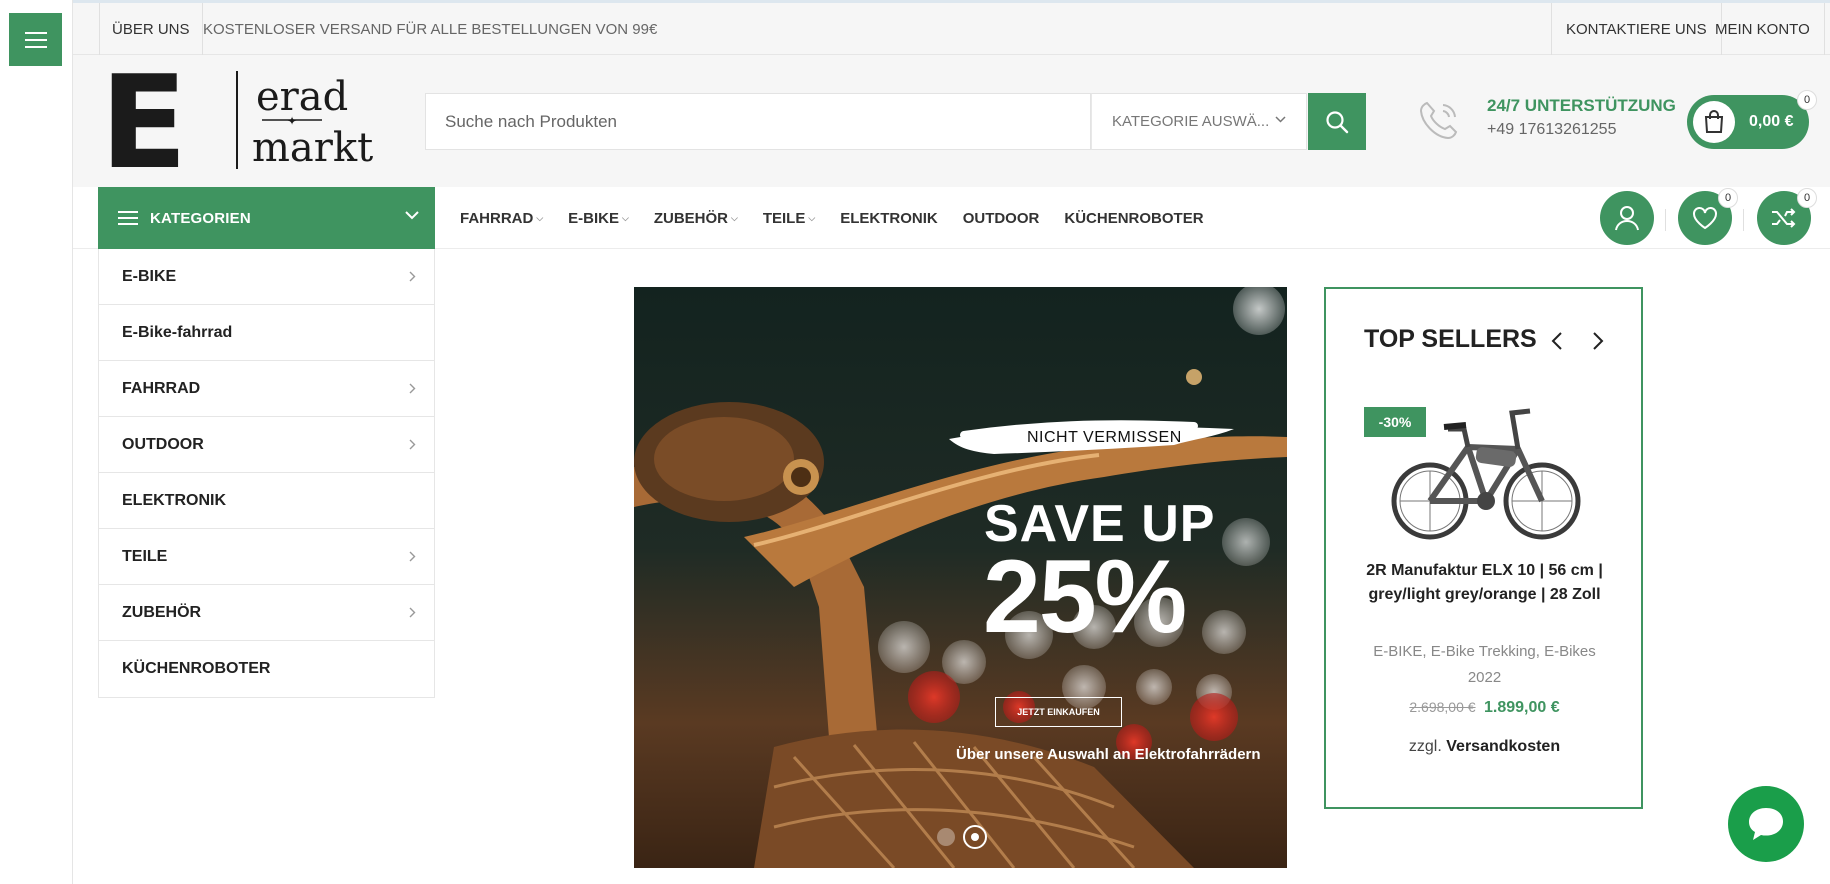  Describe the element at coordinates (1104, 437) in the screenshot. I see `hero-tagline: NICHT VERMISSEN` at that location.